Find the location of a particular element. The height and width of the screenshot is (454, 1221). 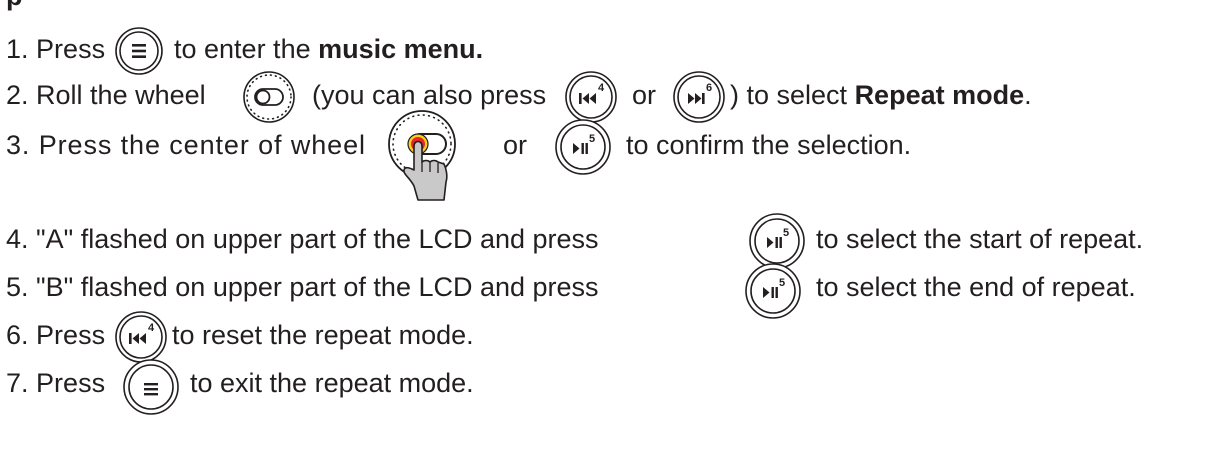

step-bold-text: music menu. is located at coordinates (401, 49).